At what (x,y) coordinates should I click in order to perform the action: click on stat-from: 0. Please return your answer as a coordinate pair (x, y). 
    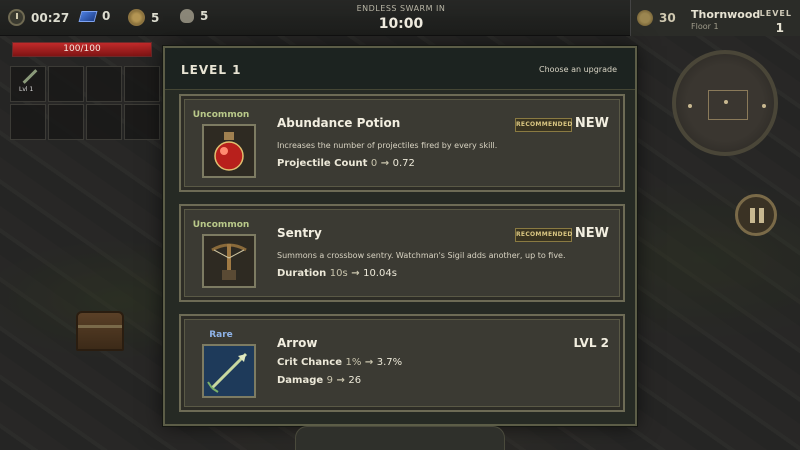
    Looking at the image, I should click on (374, 163).